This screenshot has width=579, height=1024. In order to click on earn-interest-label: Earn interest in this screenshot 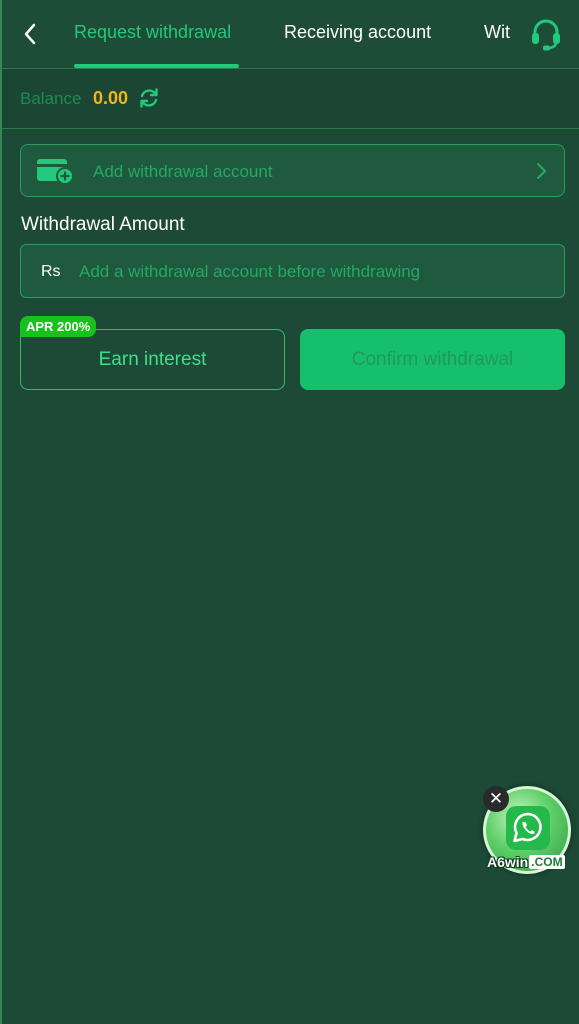, I will do `click(152, 359)`.